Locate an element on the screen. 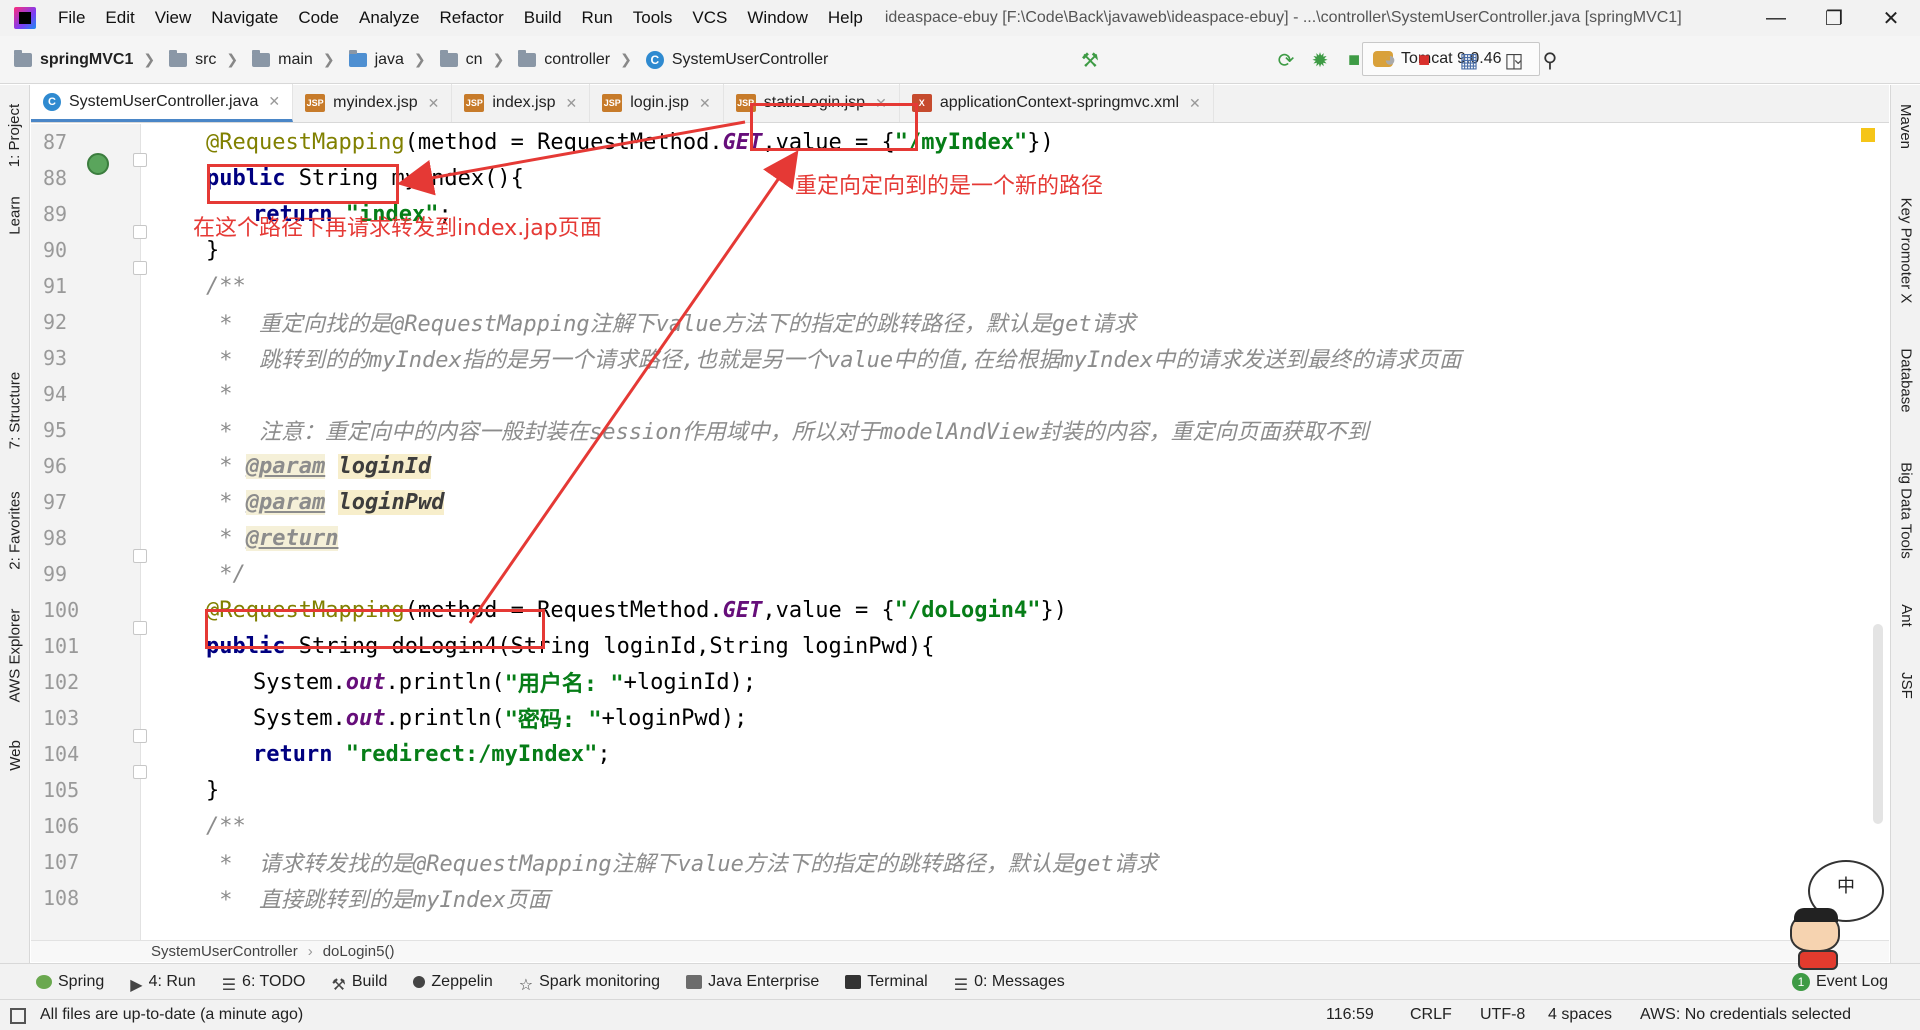  tool-window-spark-monitoring: ☆ Spark monitoring is located at coordinates (589, 983).